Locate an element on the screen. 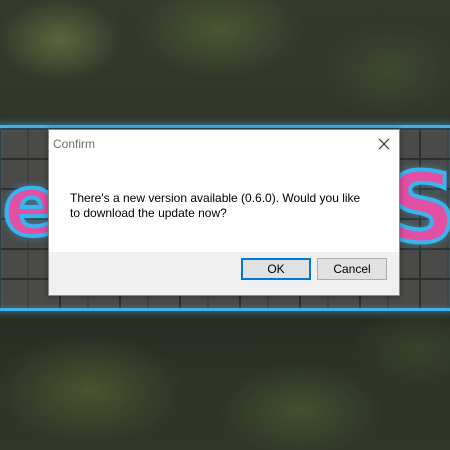 This screenshot has height=450, width=450. dialog-title: Confirm is located at coordinates (74, 144).